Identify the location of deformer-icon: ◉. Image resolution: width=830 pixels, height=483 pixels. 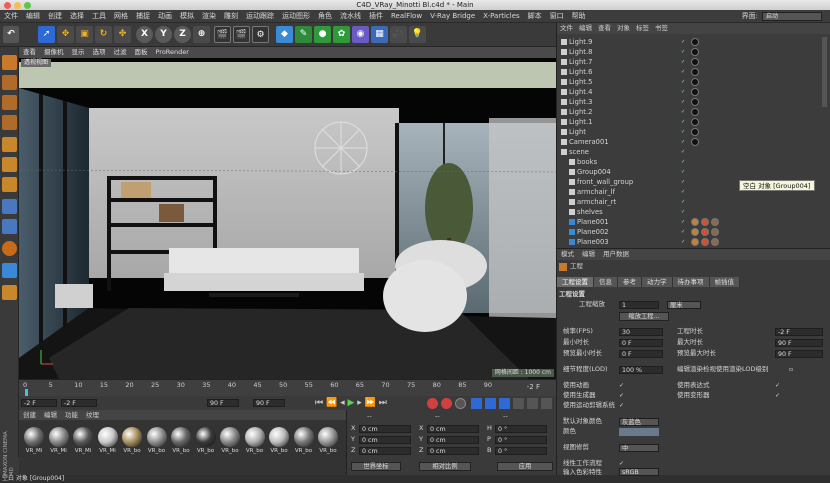
(360, 34).